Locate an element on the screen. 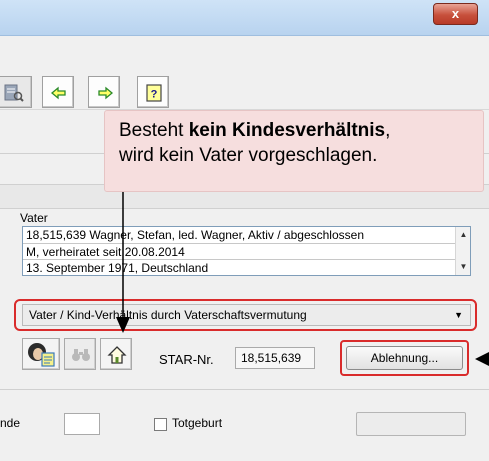 Image resolution: width=489 pixels, height=461 pixels. home-icon is located at coordinates (117, 355).